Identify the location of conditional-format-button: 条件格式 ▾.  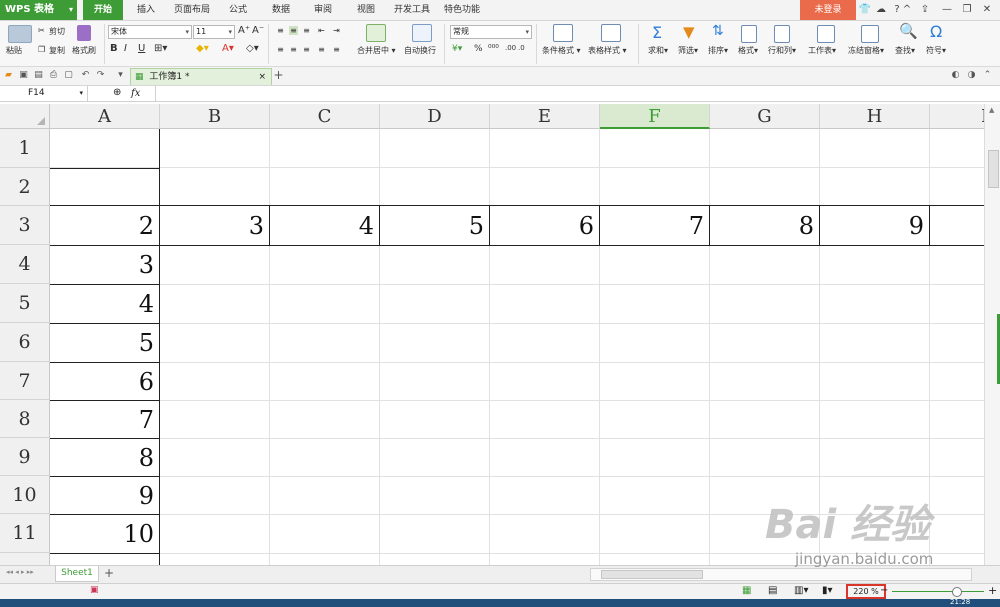
(561, 50).